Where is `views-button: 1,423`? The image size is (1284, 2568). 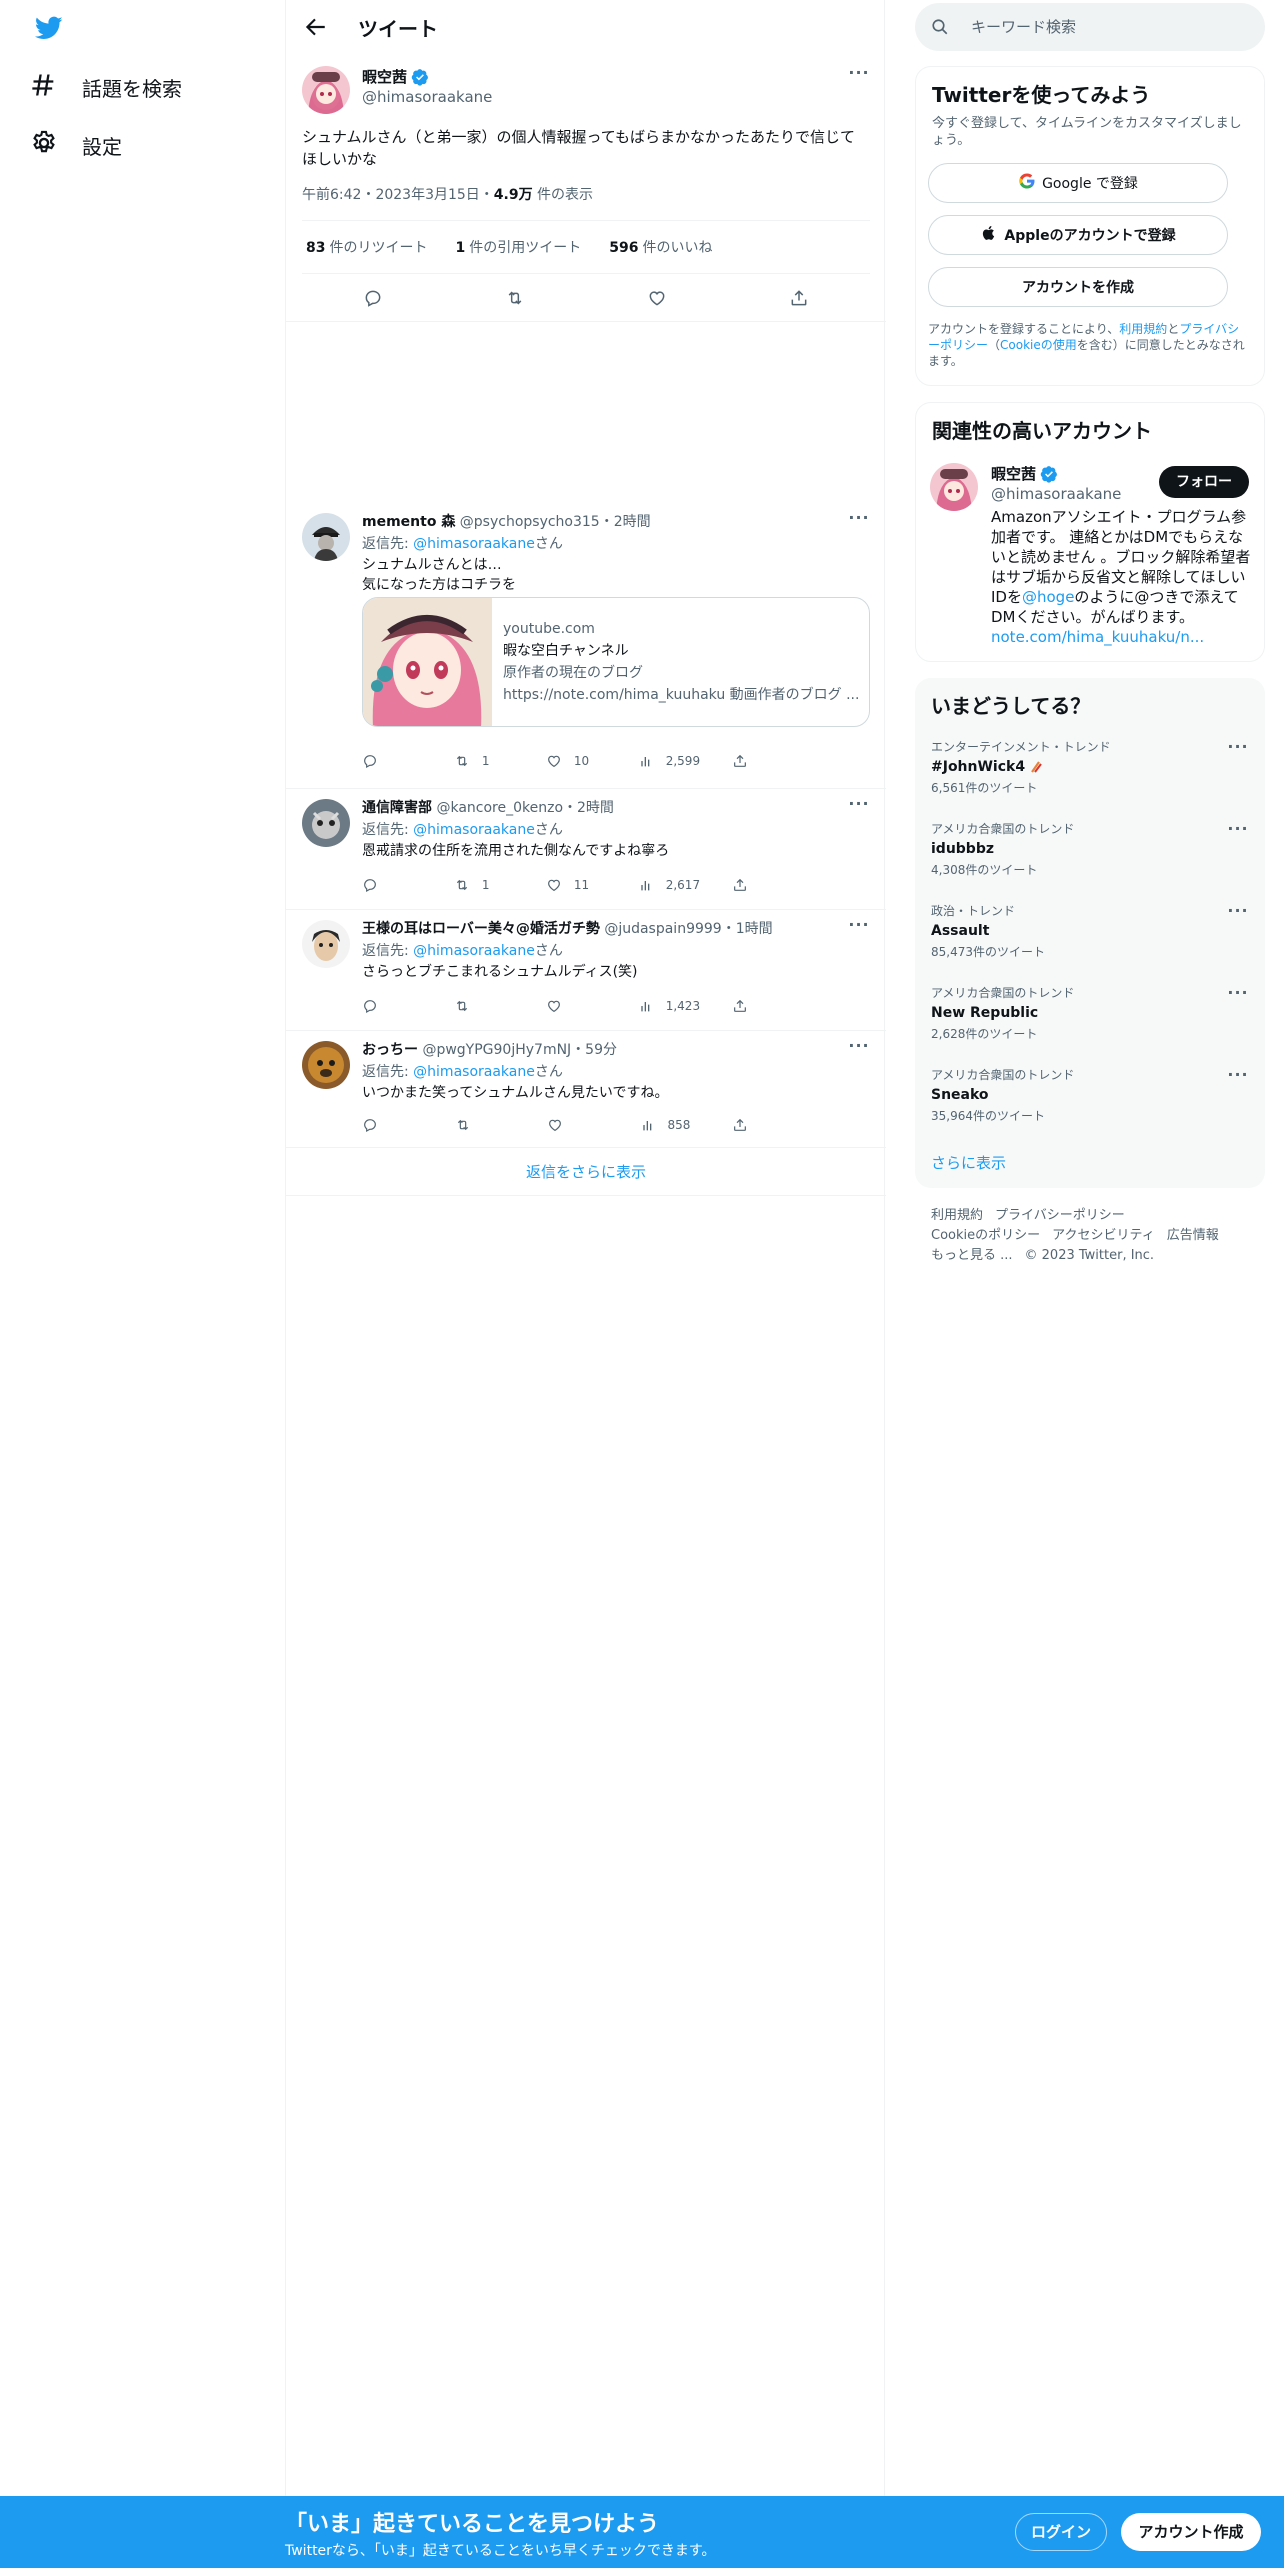
views-button: 1,423 is located at coordinates (669, 1006).